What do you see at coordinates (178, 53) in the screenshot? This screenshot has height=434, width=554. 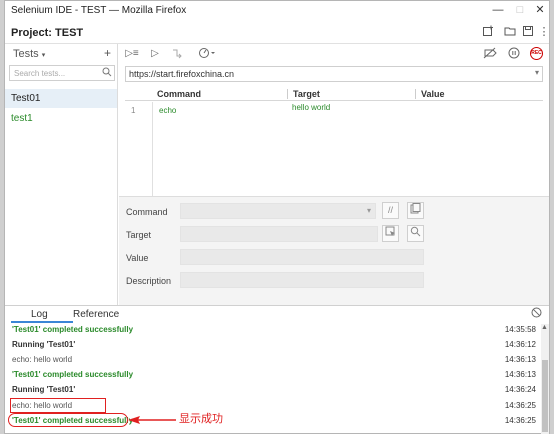 I see `step-over-icon` at bounding box center [178, 53].